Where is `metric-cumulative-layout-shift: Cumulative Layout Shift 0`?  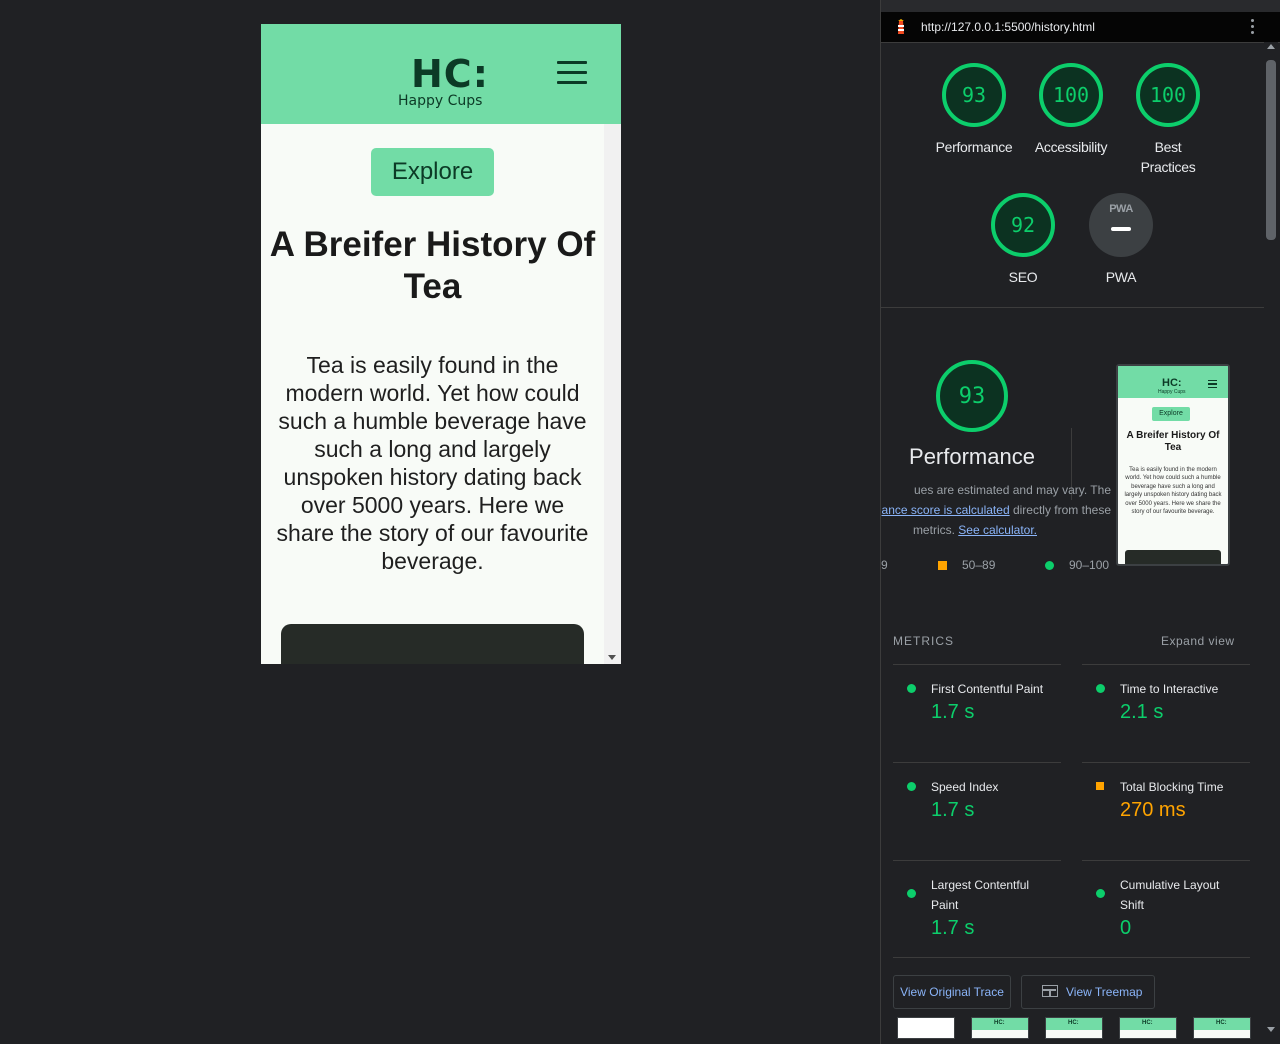
metric-cumulative-layout-shift: Cumulative Layout Shift 0 is located at coordinates (1166, 909).